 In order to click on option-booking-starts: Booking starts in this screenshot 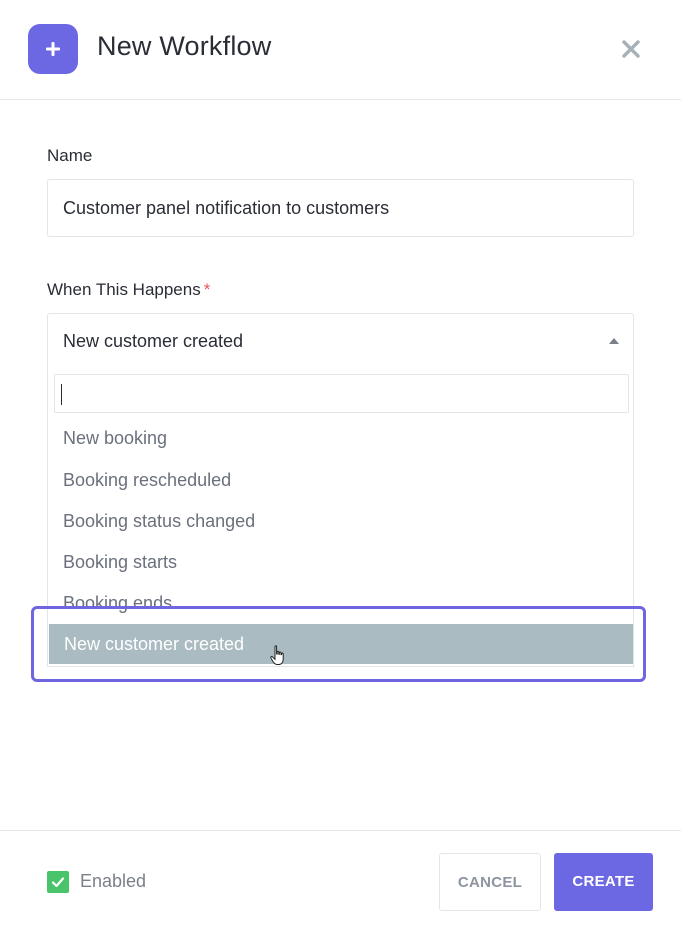, I will do `click(340, 562)`.